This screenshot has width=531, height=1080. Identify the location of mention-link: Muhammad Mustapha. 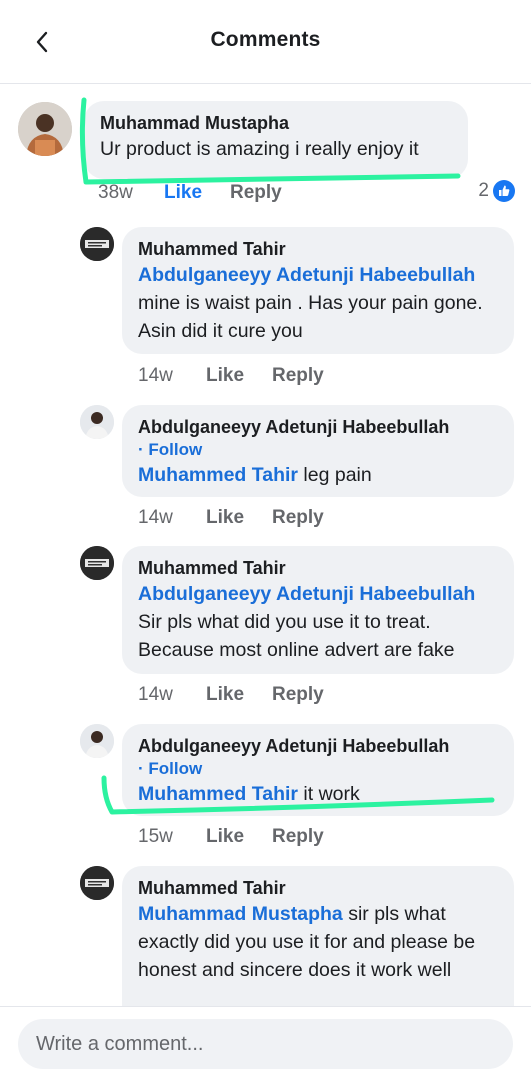
(240, 914).